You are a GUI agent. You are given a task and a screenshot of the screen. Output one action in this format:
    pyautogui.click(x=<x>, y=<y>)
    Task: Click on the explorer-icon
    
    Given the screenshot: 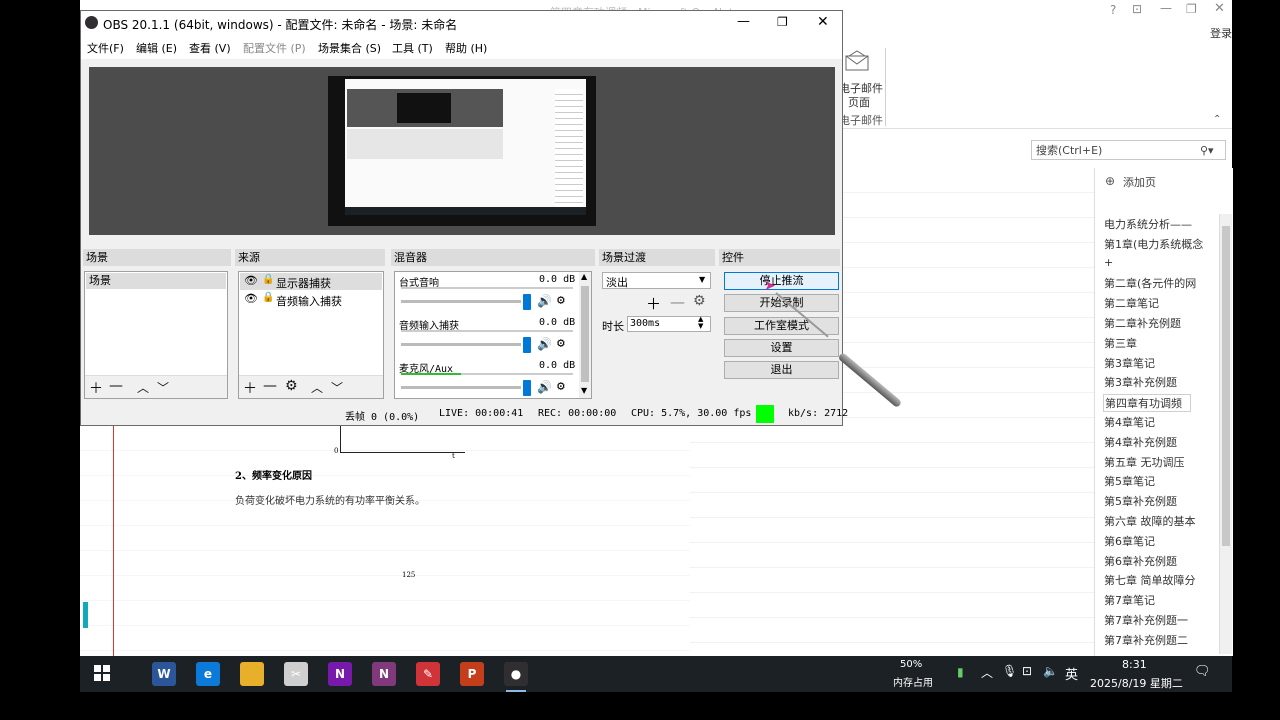 What is the action you would take?
    pyautogui.click(x=252, y=674)
    